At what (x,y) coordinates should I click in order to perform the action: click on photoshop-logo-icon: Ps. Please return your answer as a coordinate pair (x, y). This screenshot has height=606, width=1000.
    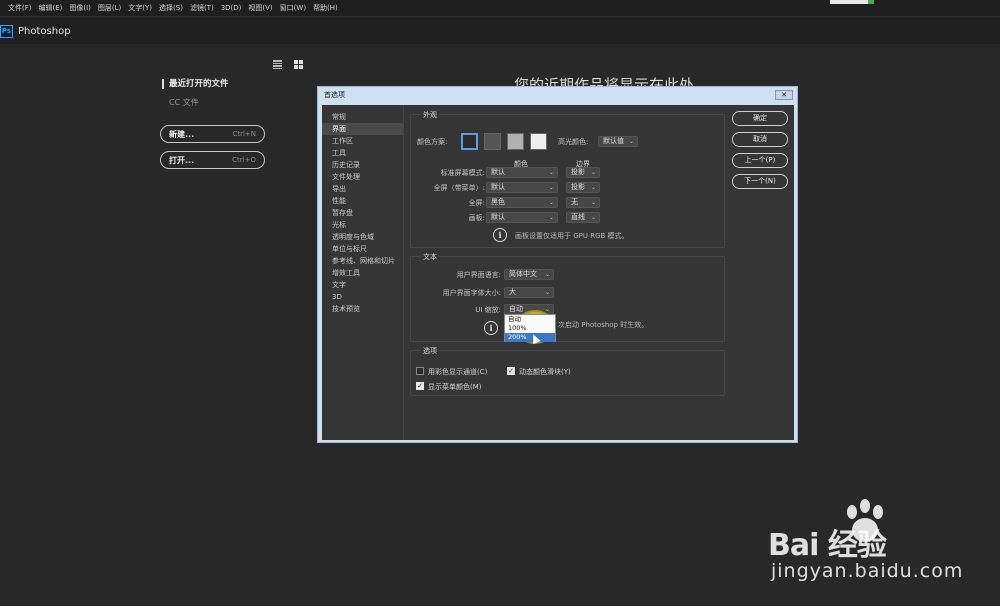
    Looking at the image, I should click on (6, 31).